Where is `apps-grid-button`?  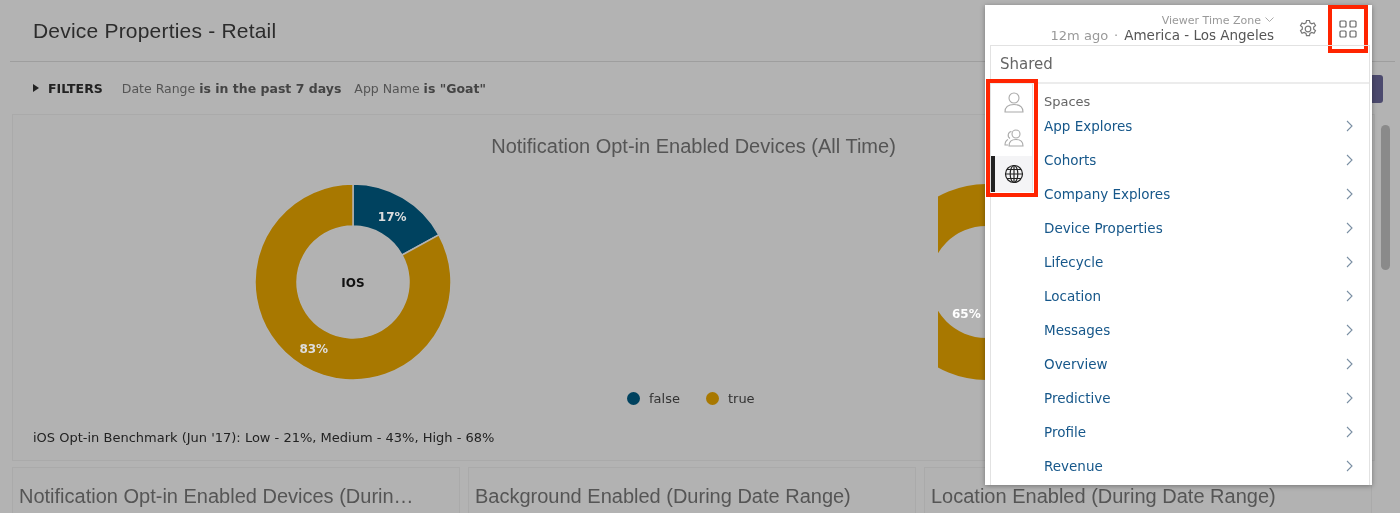 apps-grid-button is located at coordinates (1348, 29).